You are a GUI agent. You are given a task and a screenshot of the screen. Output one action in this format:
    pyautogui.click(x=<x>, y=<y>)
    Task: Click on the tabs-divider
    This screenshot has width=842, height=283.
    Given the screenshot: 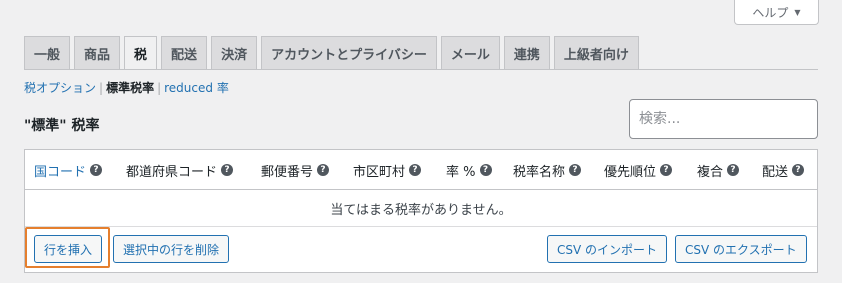 What is the action you would take?
    pyautogui.click(x=421, y=69)
    